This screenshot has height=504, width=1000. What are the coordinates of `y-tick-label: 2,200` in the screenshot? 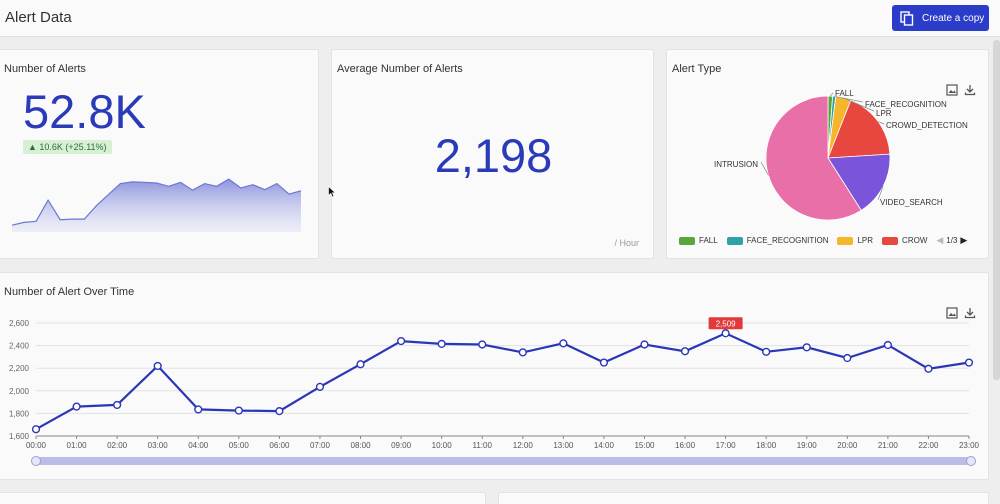 It's located at (19, 368).